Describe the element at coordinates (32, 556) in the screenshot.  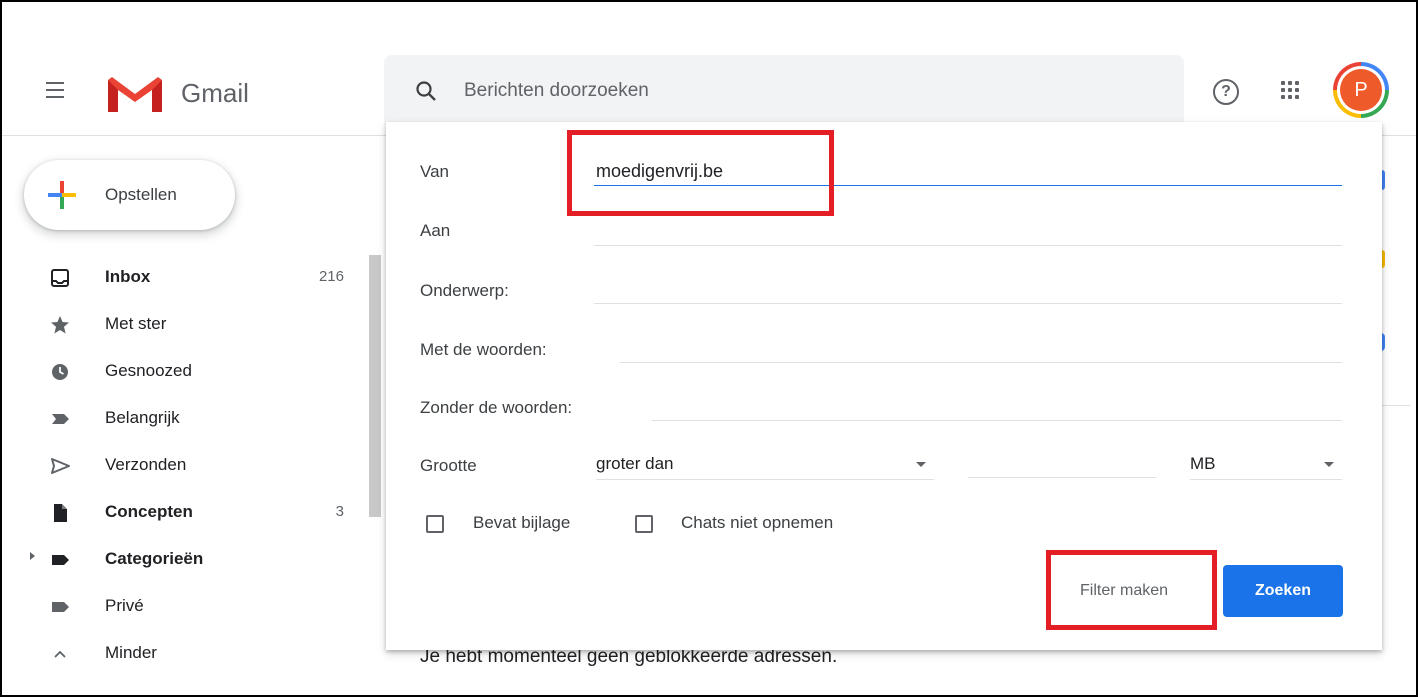
I see `expand-arrow-icon` at that location.